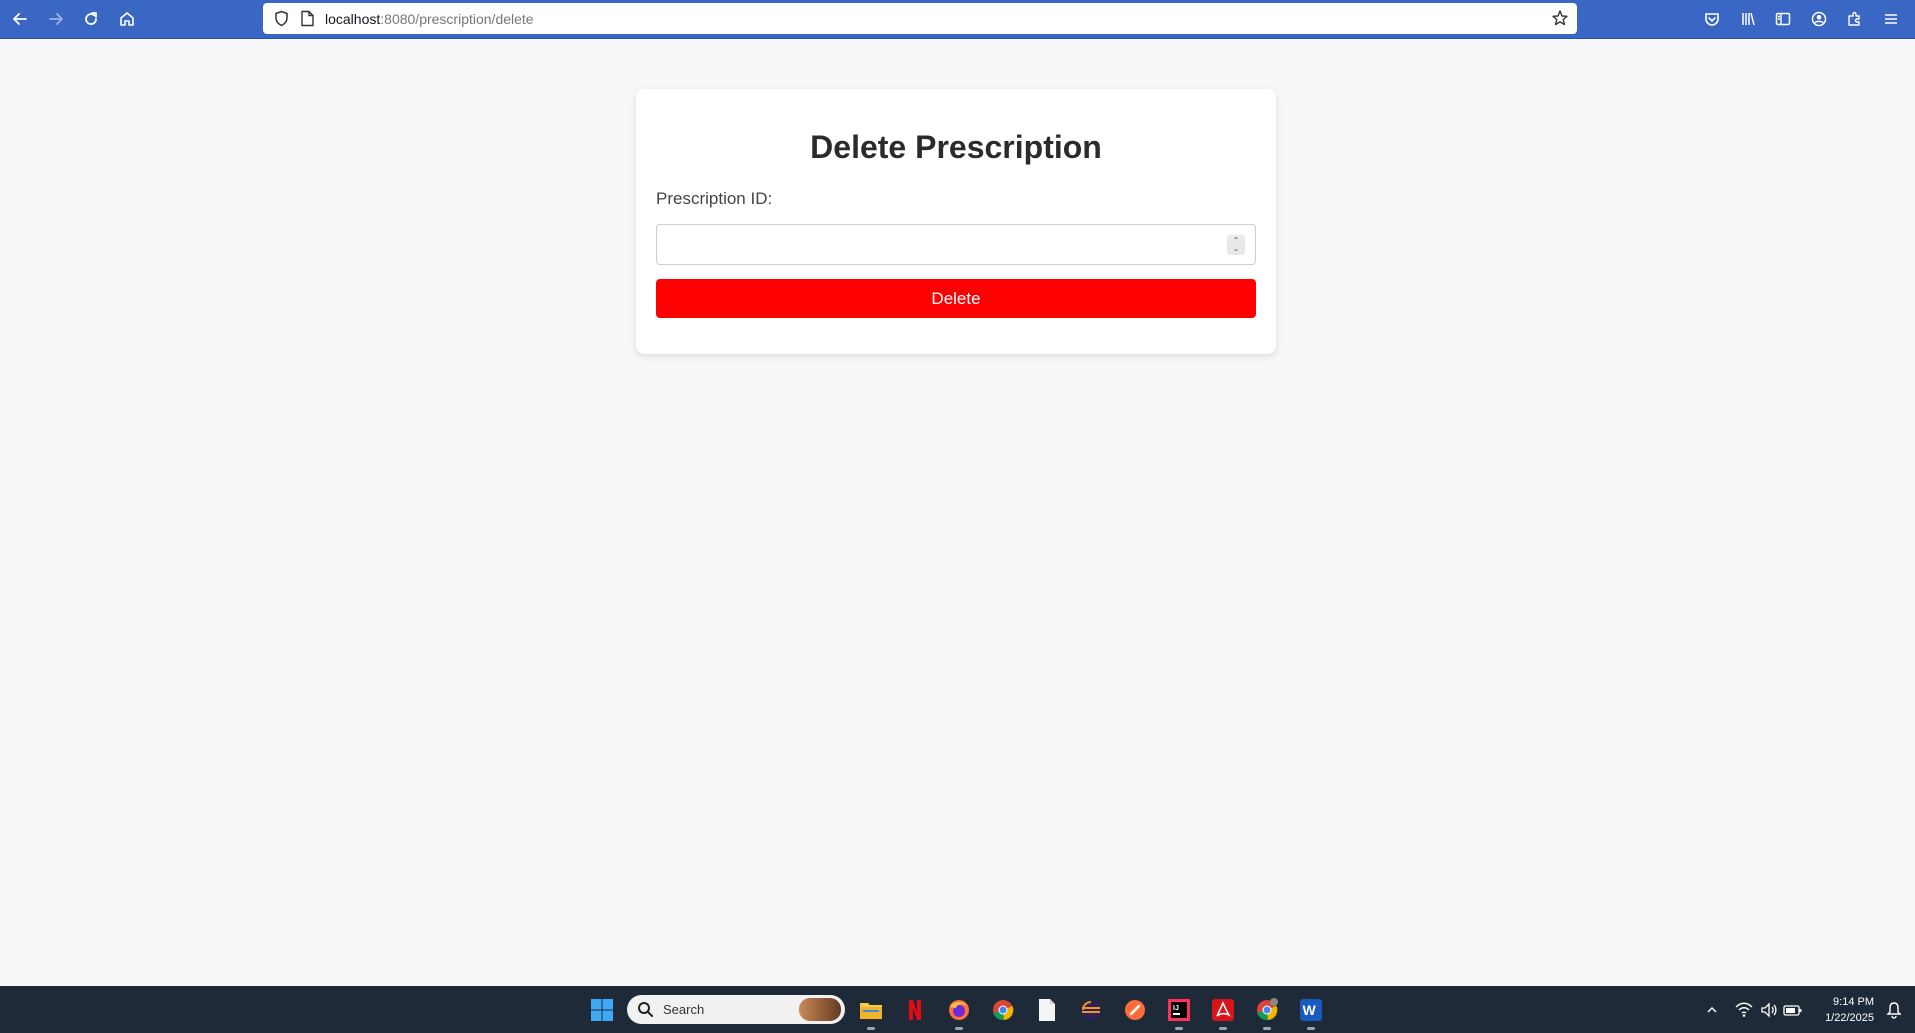 This screenshot has width=1915, height=1033. What do you see at coordinates (1891, 19) in the screenshot?
I see `menu-icon` at bounding box center [1891, 19].